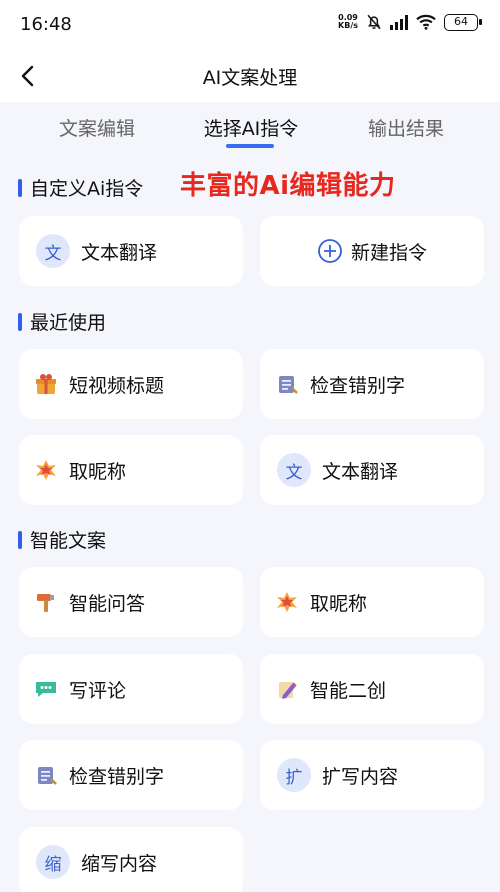 The height and width of the screenshot is (892, 500). I want to click on card-smart-remix: 智能二创, so click(372, 689).